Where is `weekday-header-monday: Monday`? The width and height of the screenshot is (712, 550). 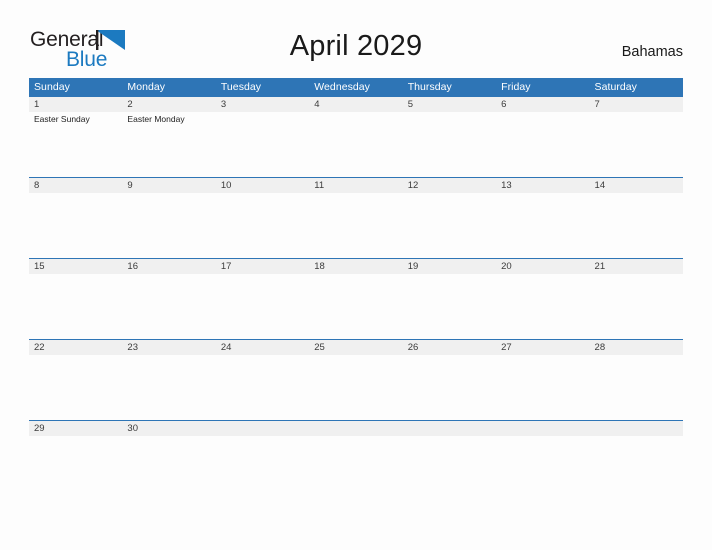 weekday-header-monday: Monday is located at coordinates (146, 87).